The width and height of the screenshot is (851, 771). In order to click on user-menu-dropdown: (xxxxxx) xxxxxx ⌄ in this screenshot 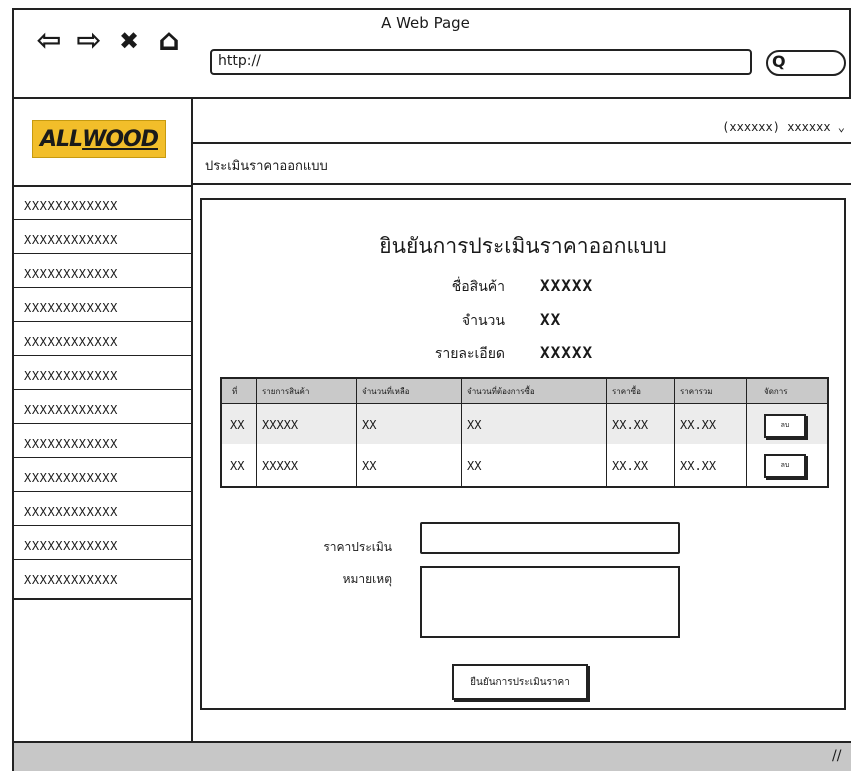, I will do `click(752, 127)`.